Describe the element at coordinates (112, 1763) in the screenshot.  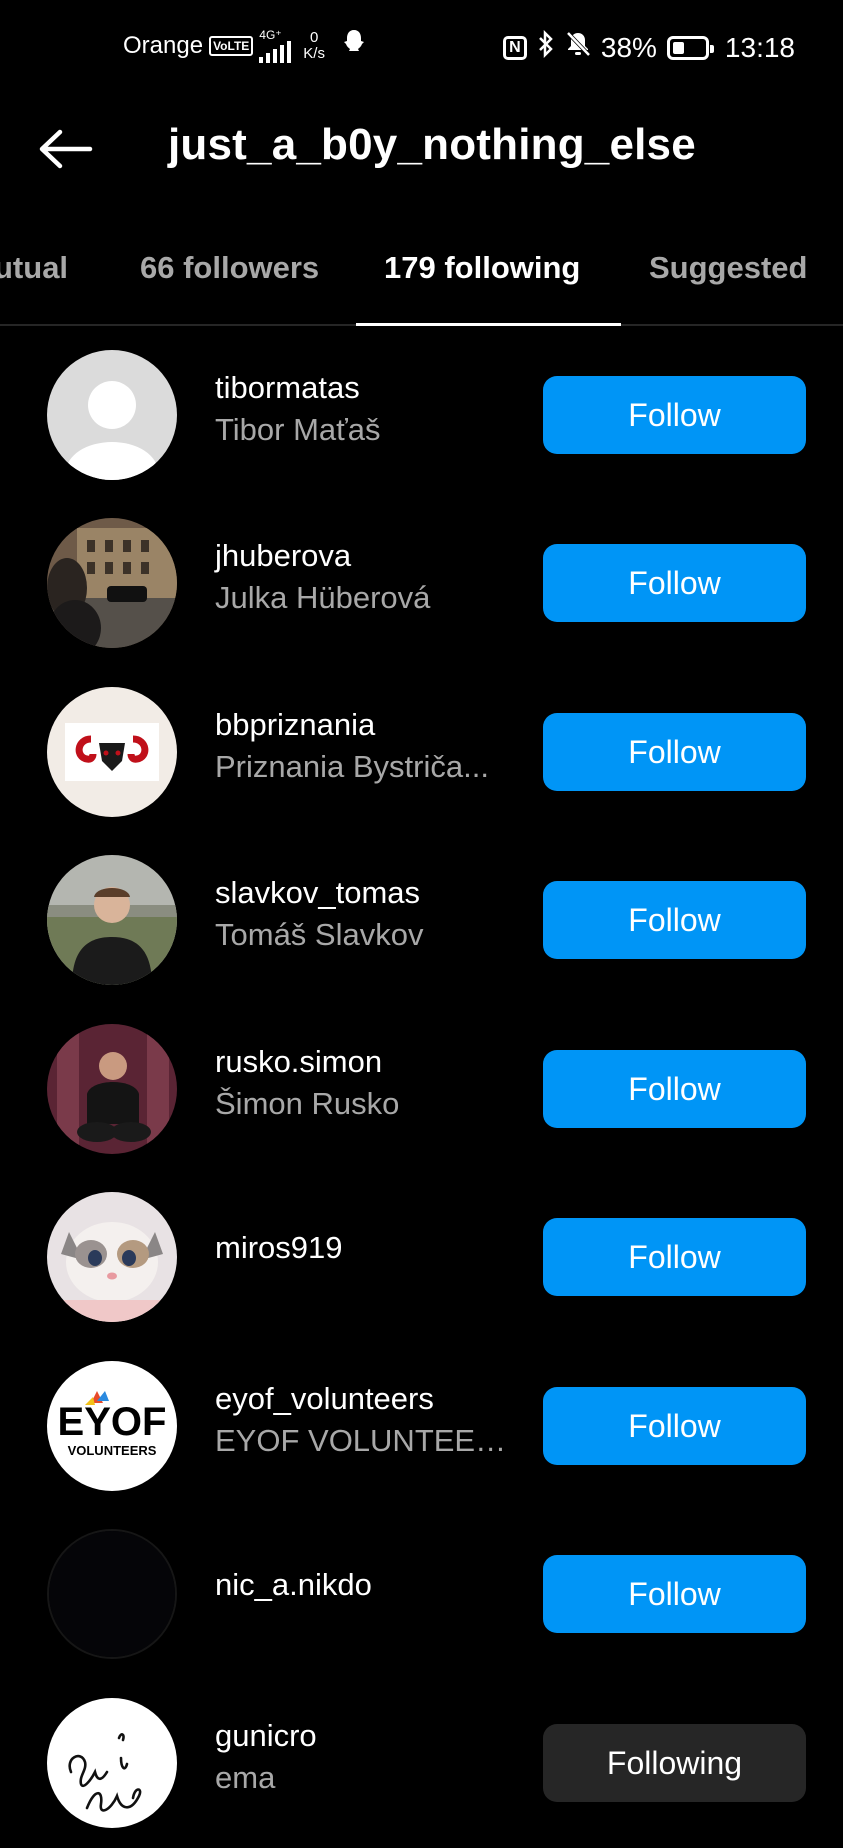
I see `avatar-signature-image` at that location.